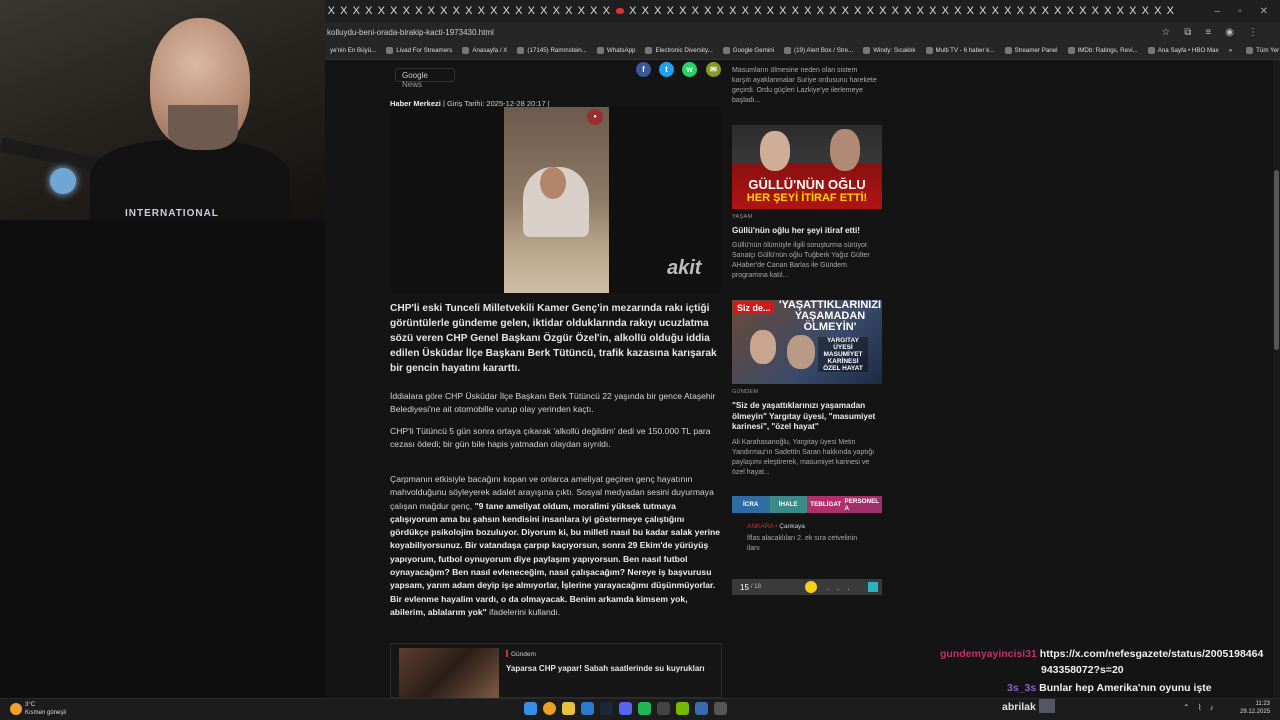  Describe the element at coordinates (587, 708) in the screenshot. I see `edge-icon` at that location.